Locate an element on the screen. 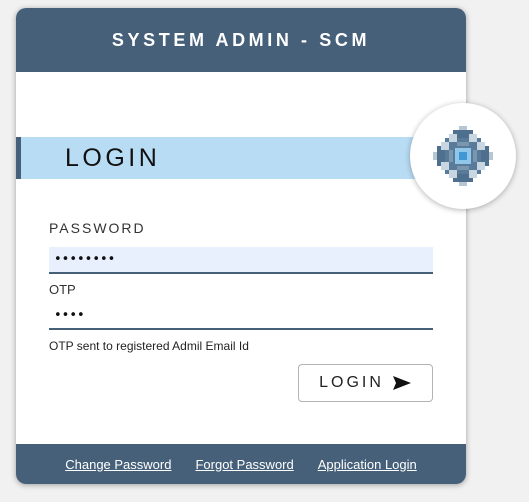 This screenshot has width=529, height=502. change-password-link: Change Password is located at coordinates (118, 464).